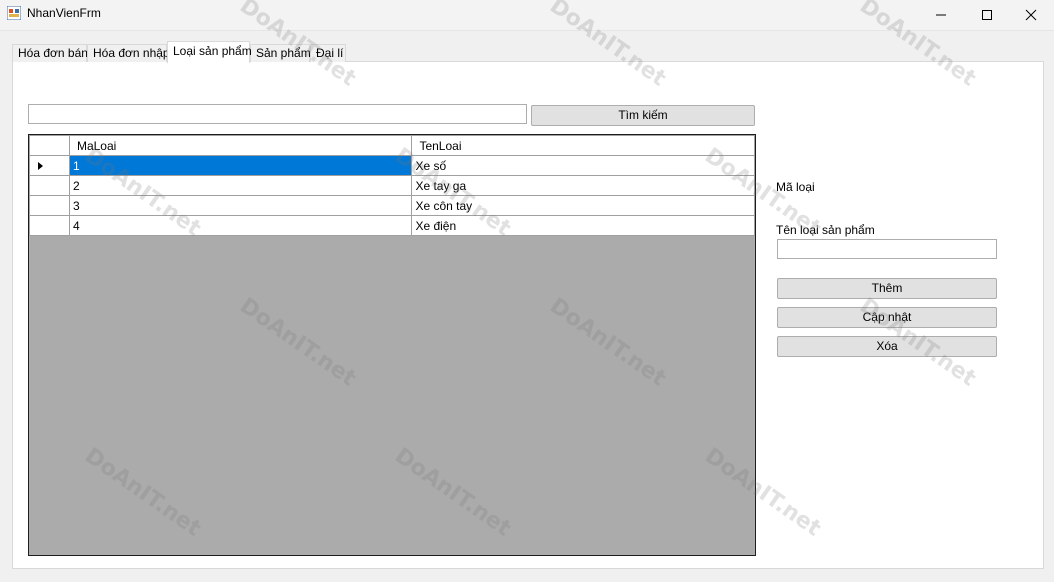 The height and width of the screenshot is (582, 1054). I want to click on cell-maloai: 3, so click(240, 205).